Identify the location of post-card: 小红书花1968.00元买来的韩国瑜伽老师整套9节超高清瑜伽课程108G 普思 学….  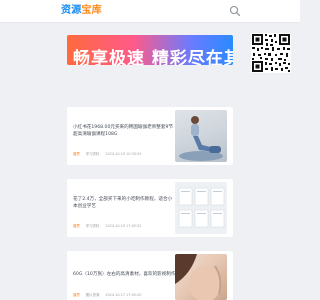
(150, 136).